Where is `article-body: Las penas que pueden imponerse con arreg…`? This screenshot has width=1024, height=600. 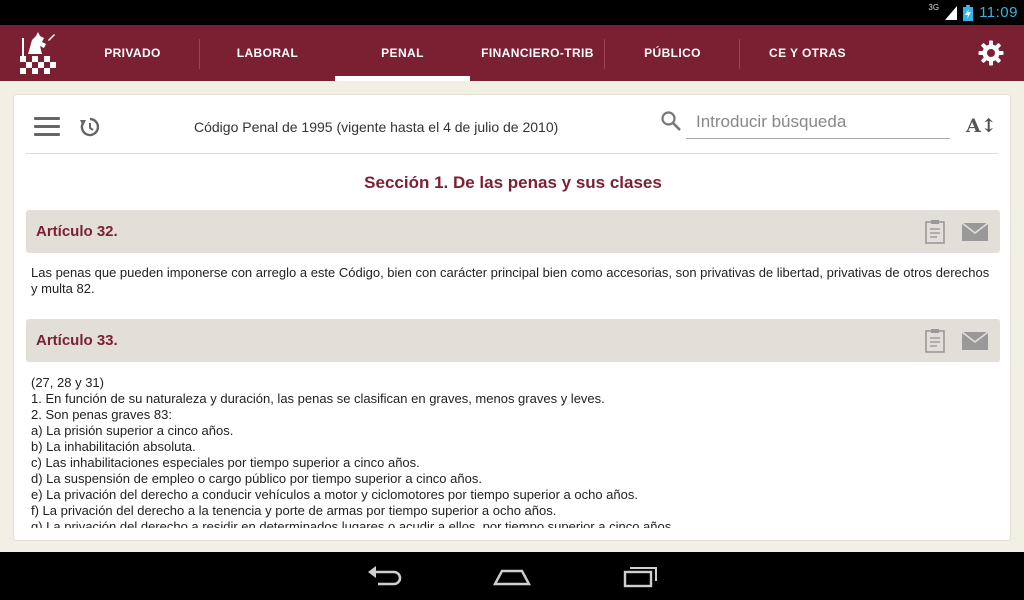
article-body: Las penas que pueden imponerse con arreg… is located at coordinates (510, 280).